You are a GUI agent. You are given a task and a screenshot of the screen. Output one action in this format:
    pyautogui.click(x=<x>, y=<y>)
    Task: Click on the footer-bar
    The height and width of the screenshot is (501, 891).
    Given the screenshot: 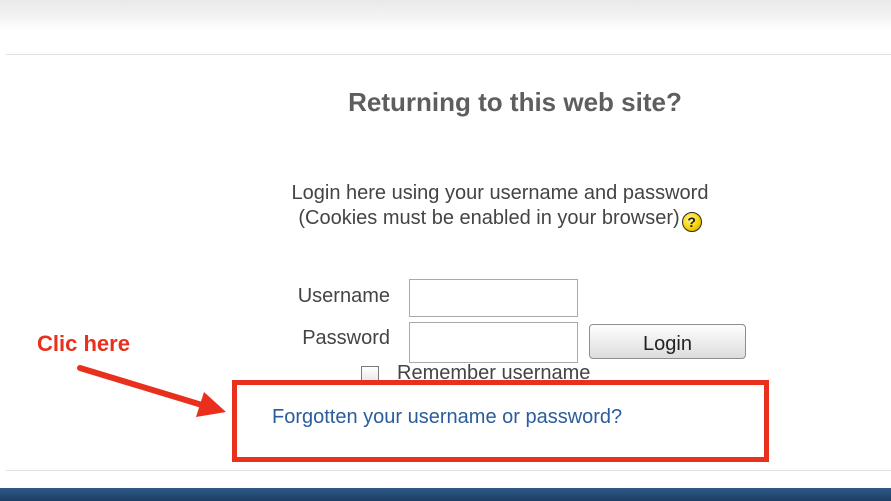 What is the action you would take?
    pyautogui.click(x=445, y=494)
    